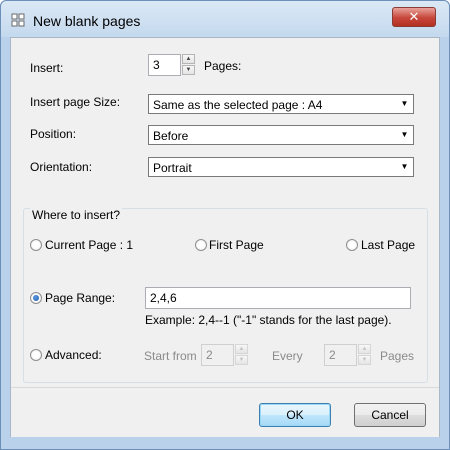  What do you see at coordinates (76, 215) in the screenshot?
I see `where-to-insert-title: Where to insert?` at bounding box center [76, 215].